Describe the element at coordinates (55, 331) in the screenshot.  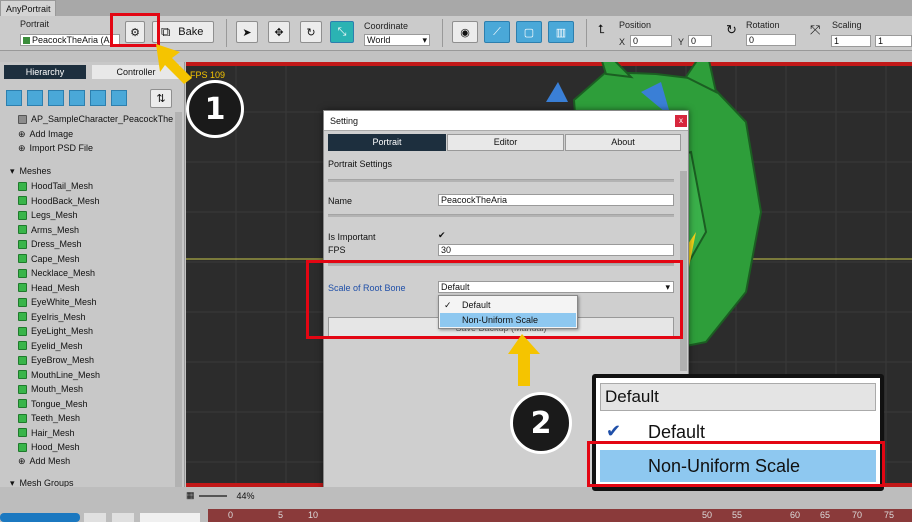
I see `mesh-item: EyeLight_Mesh` at that location.